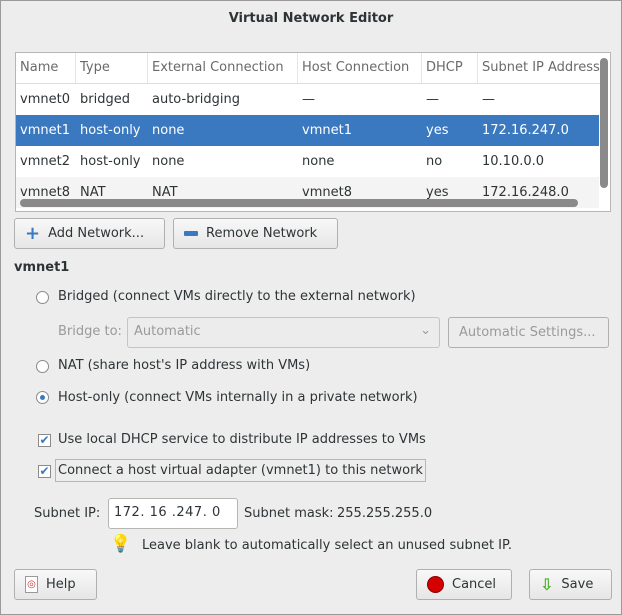  What do you see at coordinates (434, 161) in the screenshot?
I see `cell-dhcp: no` at bounding box center [434, 161].